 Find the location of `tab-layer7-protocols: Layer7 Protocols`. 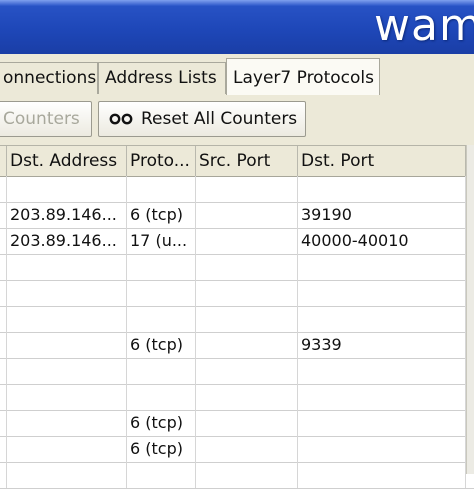

tab-layer7-protocols: Layer7 Protocols is located at coordinates (303, 76).